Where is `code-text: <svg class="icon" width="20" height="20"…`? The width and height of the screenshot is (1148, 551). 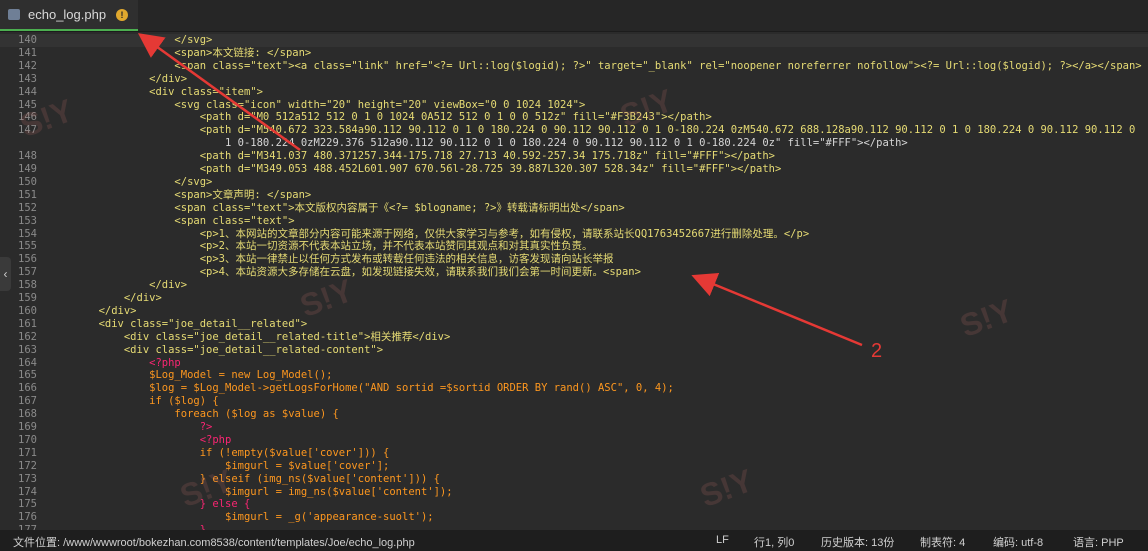 code-text: <svg class="icon" width="20" height="20"… is located at coordinates (316, 105).